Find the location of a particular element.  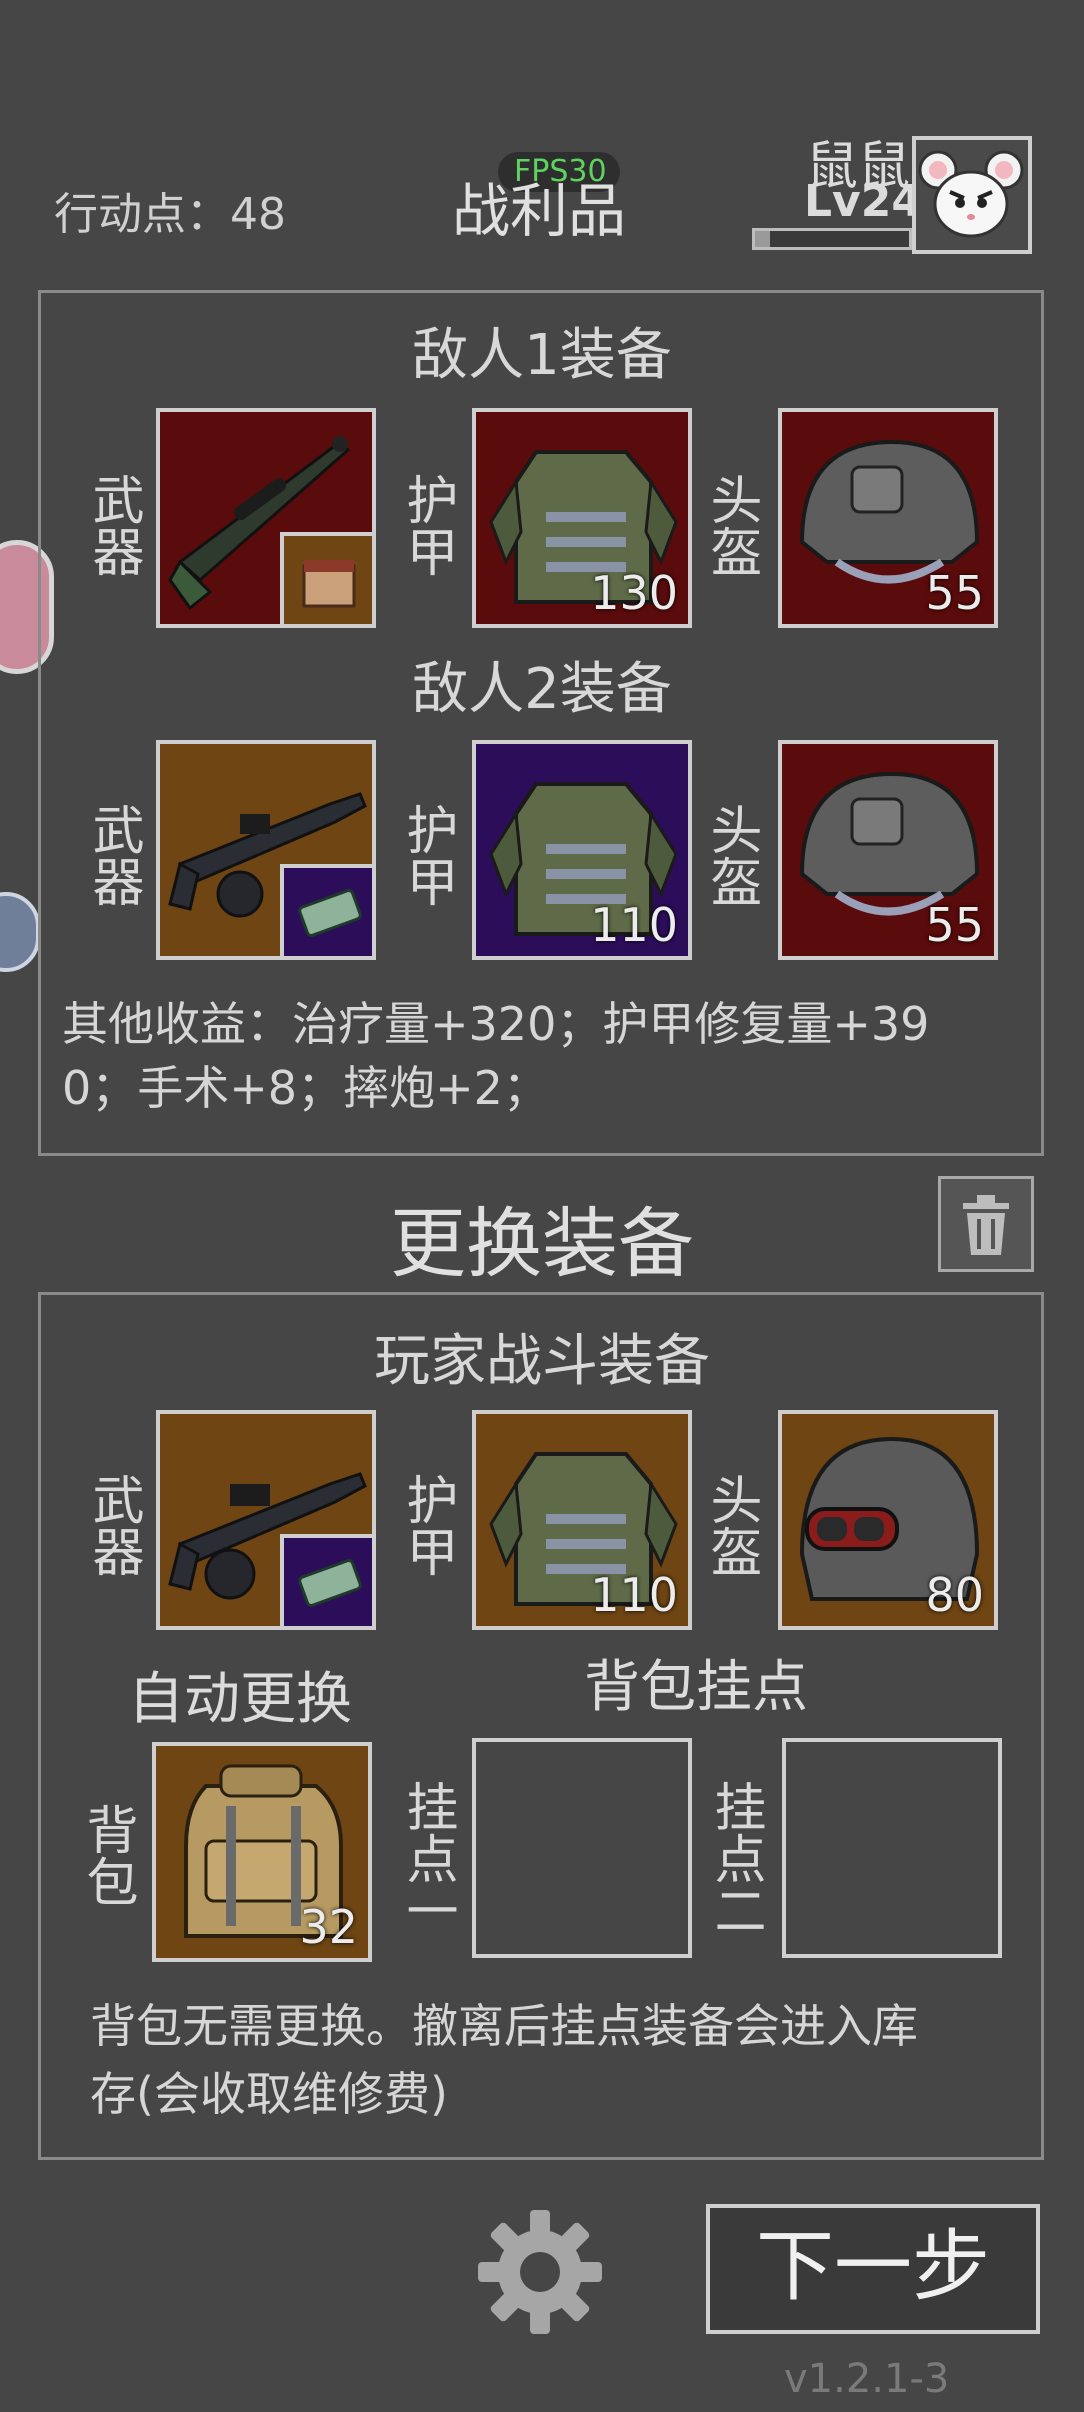

player-avatar is located at coordinates (972, 195).